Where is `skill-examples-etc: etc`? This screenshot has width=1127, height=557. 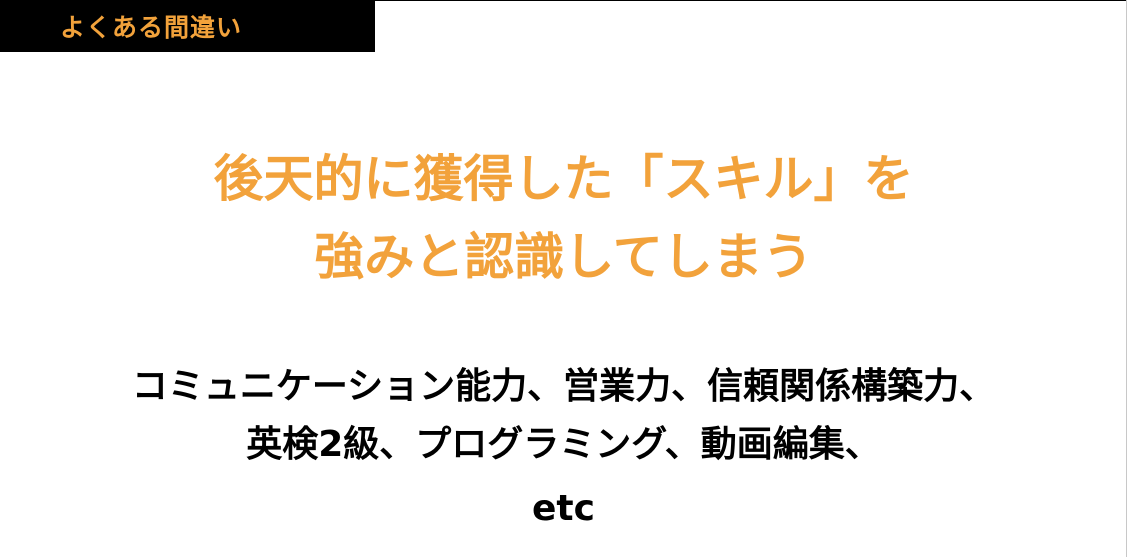 skill-examples-etc: etc is located at coordinates (563, 508).